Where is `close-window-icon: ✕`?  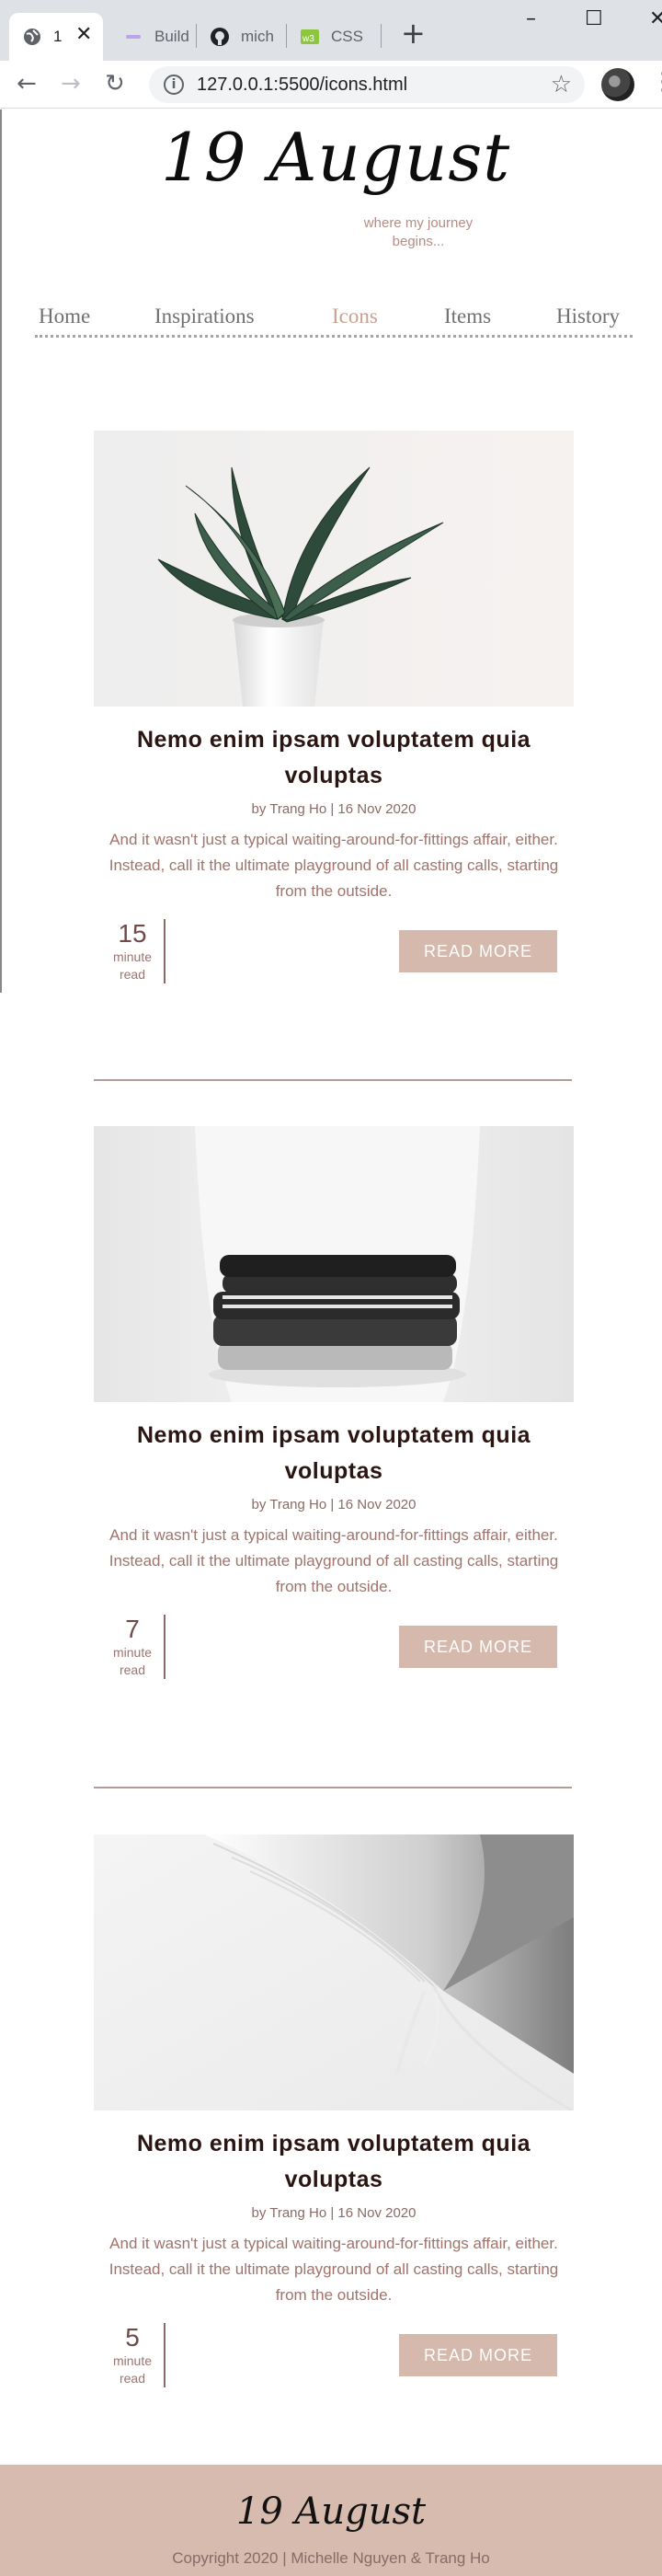
close-window-icon: ✕ is located at coordinates (655, 19).